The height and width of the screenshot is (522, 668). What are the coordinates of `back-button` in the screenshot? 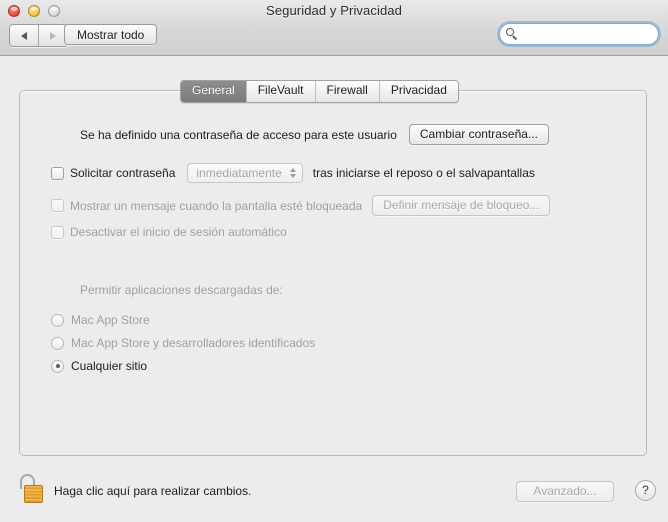 It's located at (24, 35).